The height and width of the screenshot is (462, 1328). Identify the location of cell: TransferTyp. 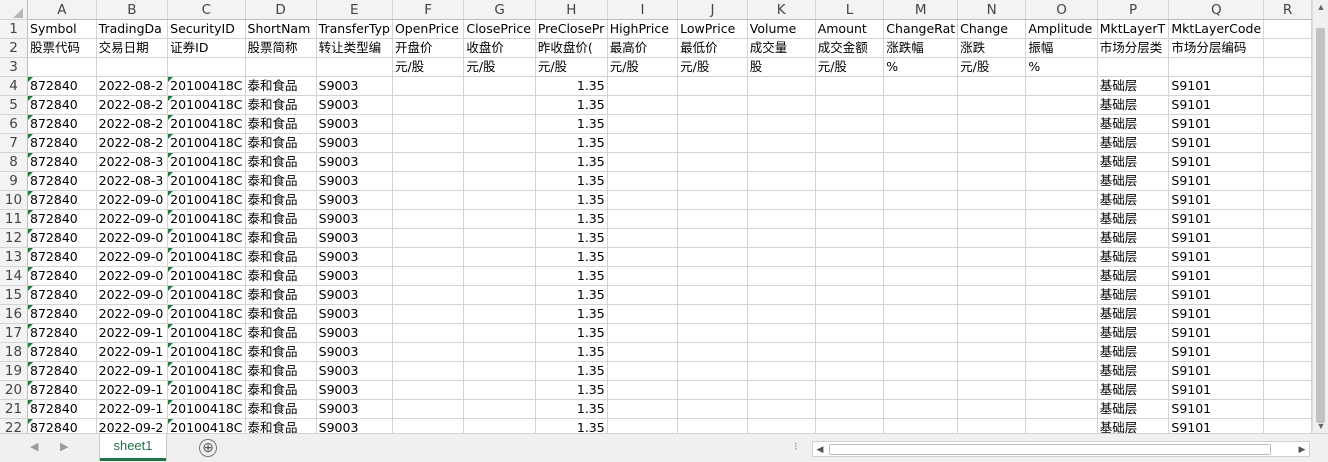
(354, 29).